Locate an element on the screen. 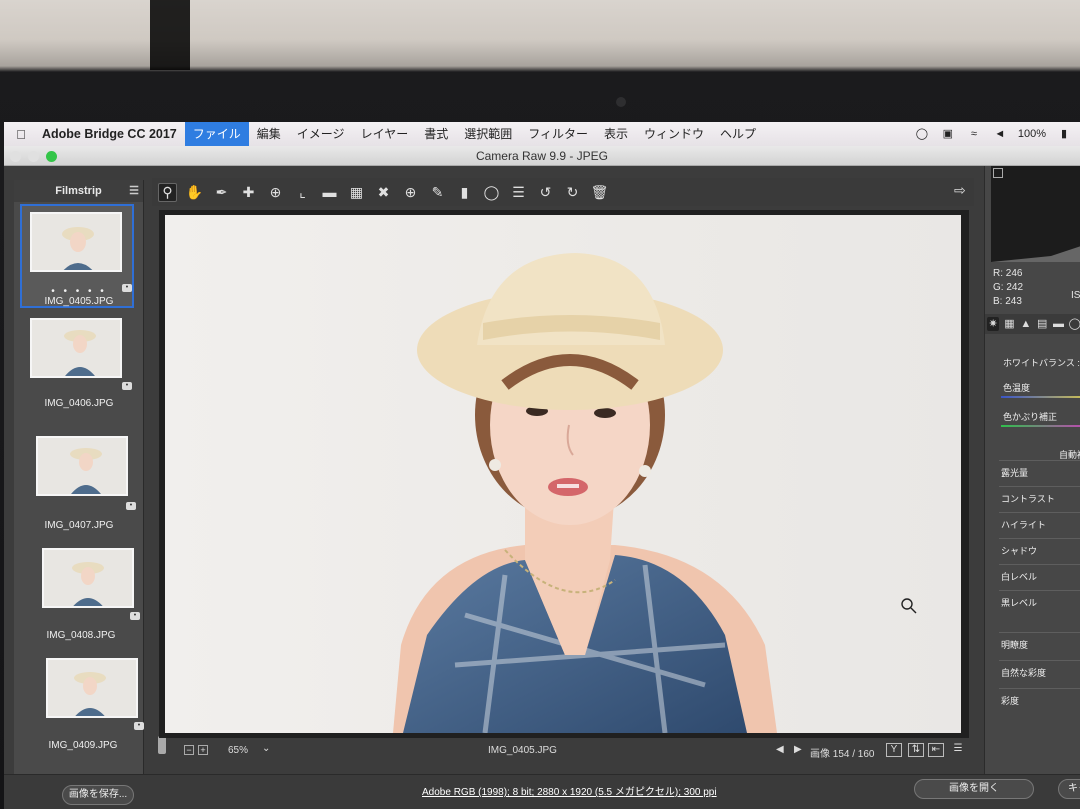 The image size is (1080, 809). tone-curve-tab-icon: ▦ is located at coordinates (1009, 324).